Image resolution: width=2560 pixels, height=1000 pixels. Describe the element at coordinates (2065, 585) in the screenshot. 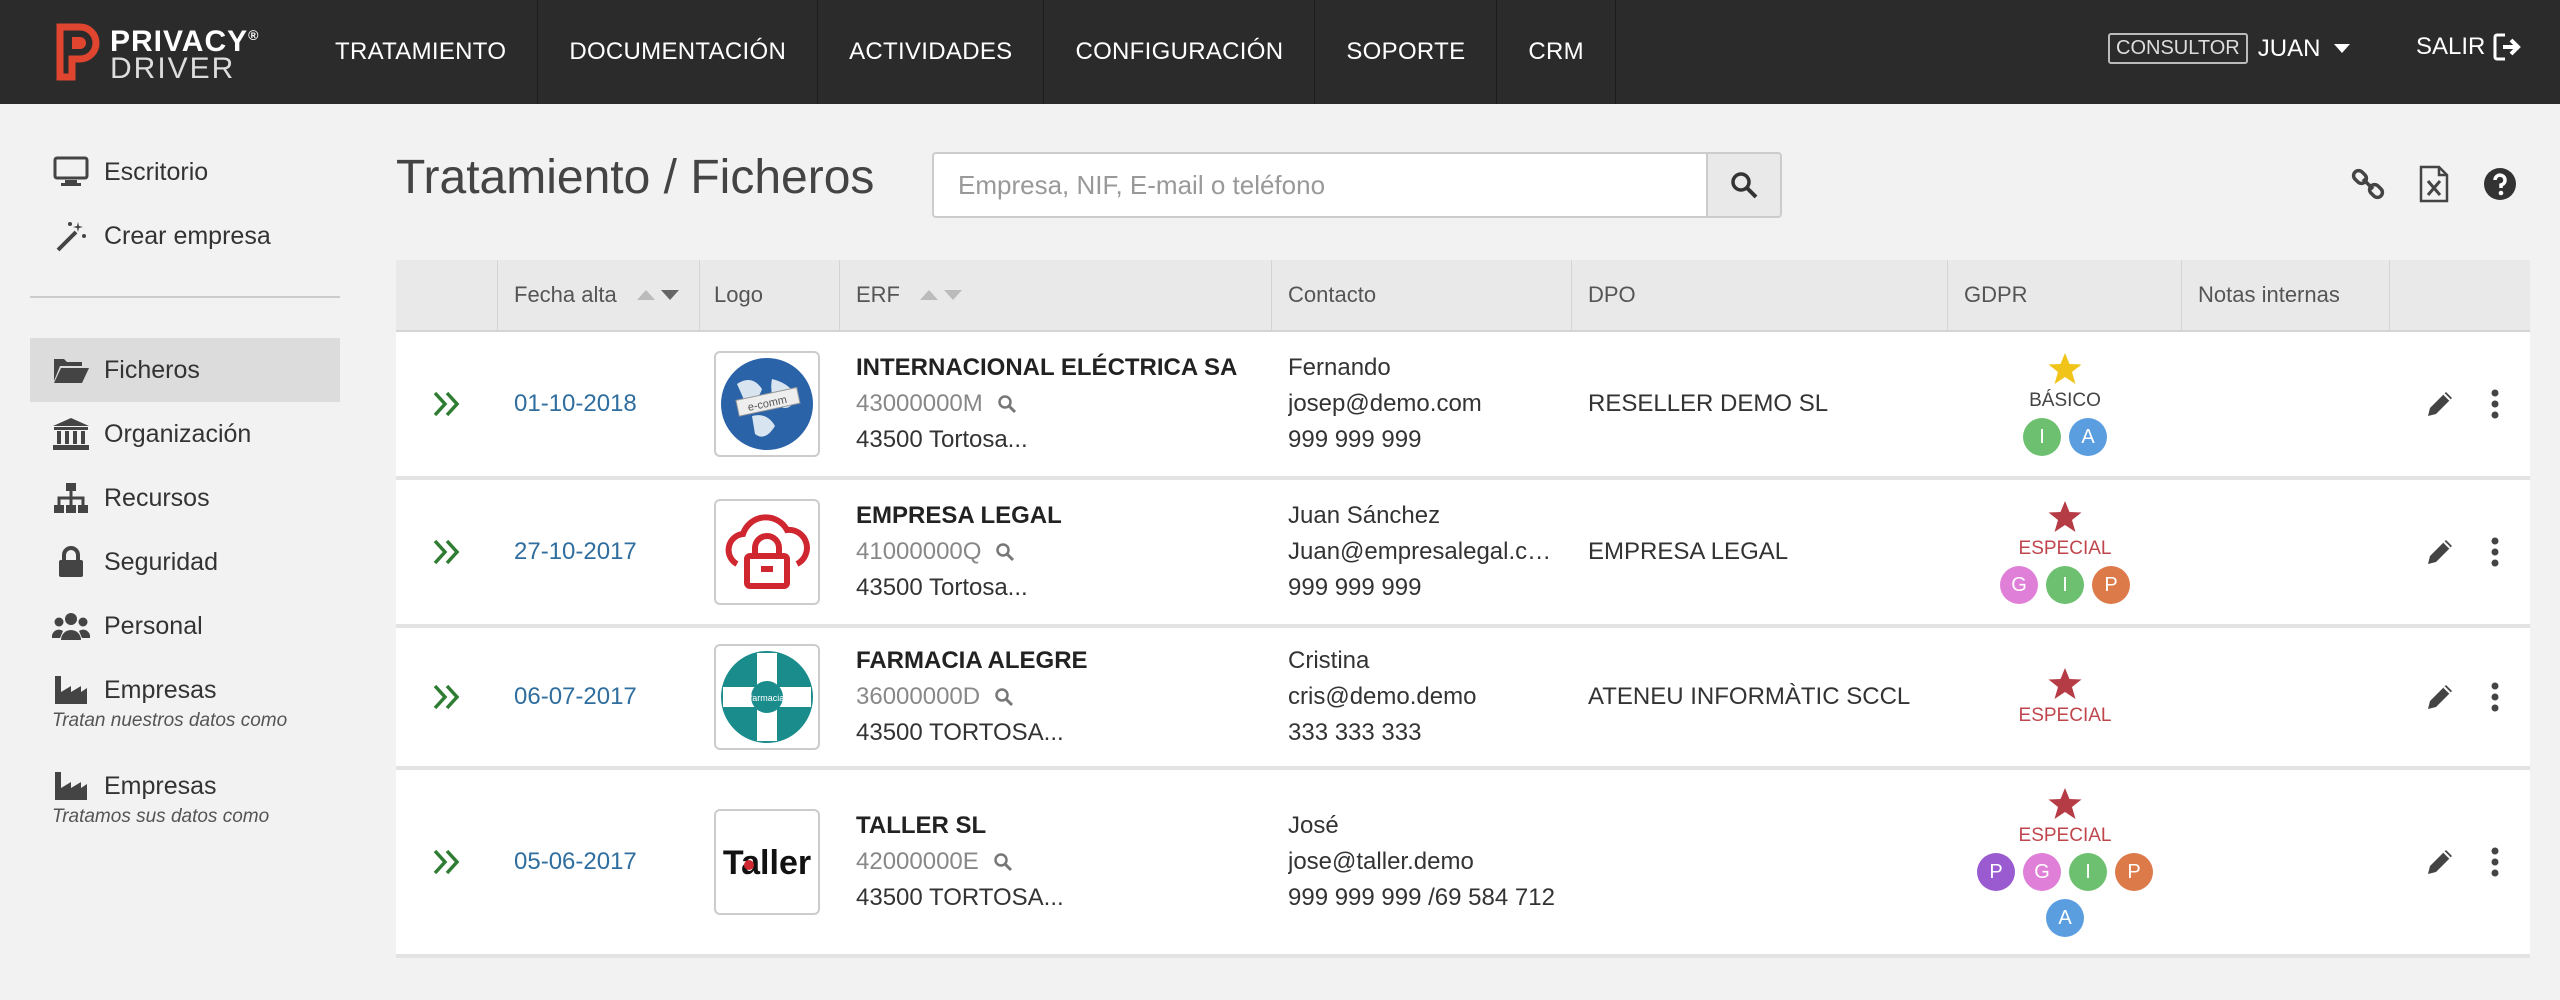

I see `gdpr-tag: I` at that location.